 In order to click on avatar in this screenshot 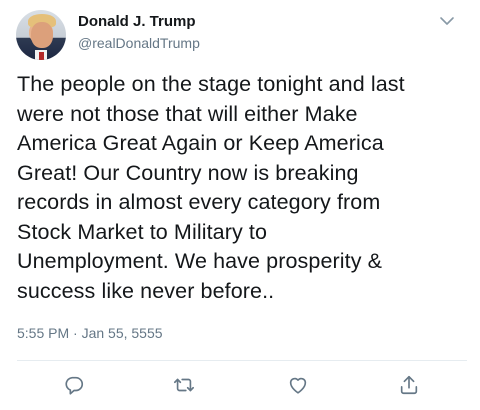, I will do `click(41, 35)`.